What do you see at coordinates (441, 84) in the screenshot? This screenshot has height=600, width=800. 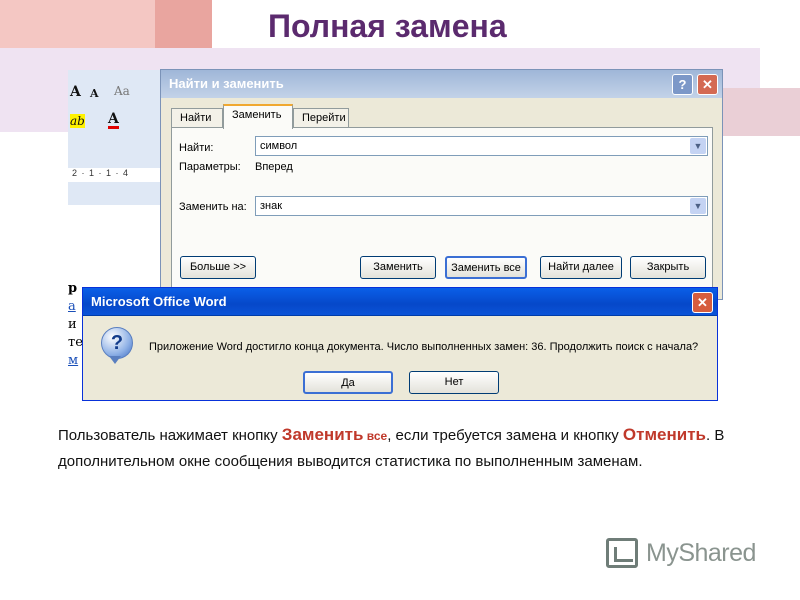 I see `dialog-titlebar: Найти и заменить ? ✕` at bounding box center [441, 84].